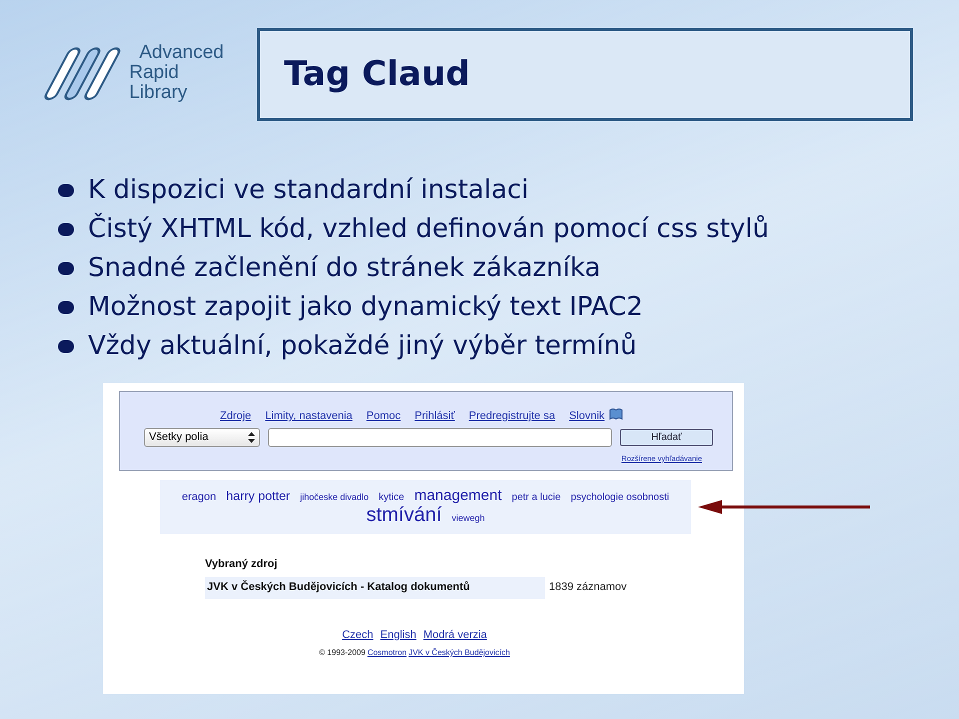  Describe the element at coordinates (241, 564) in the screenshot. I see `source-heading: Vybraný zdroj` at that location.